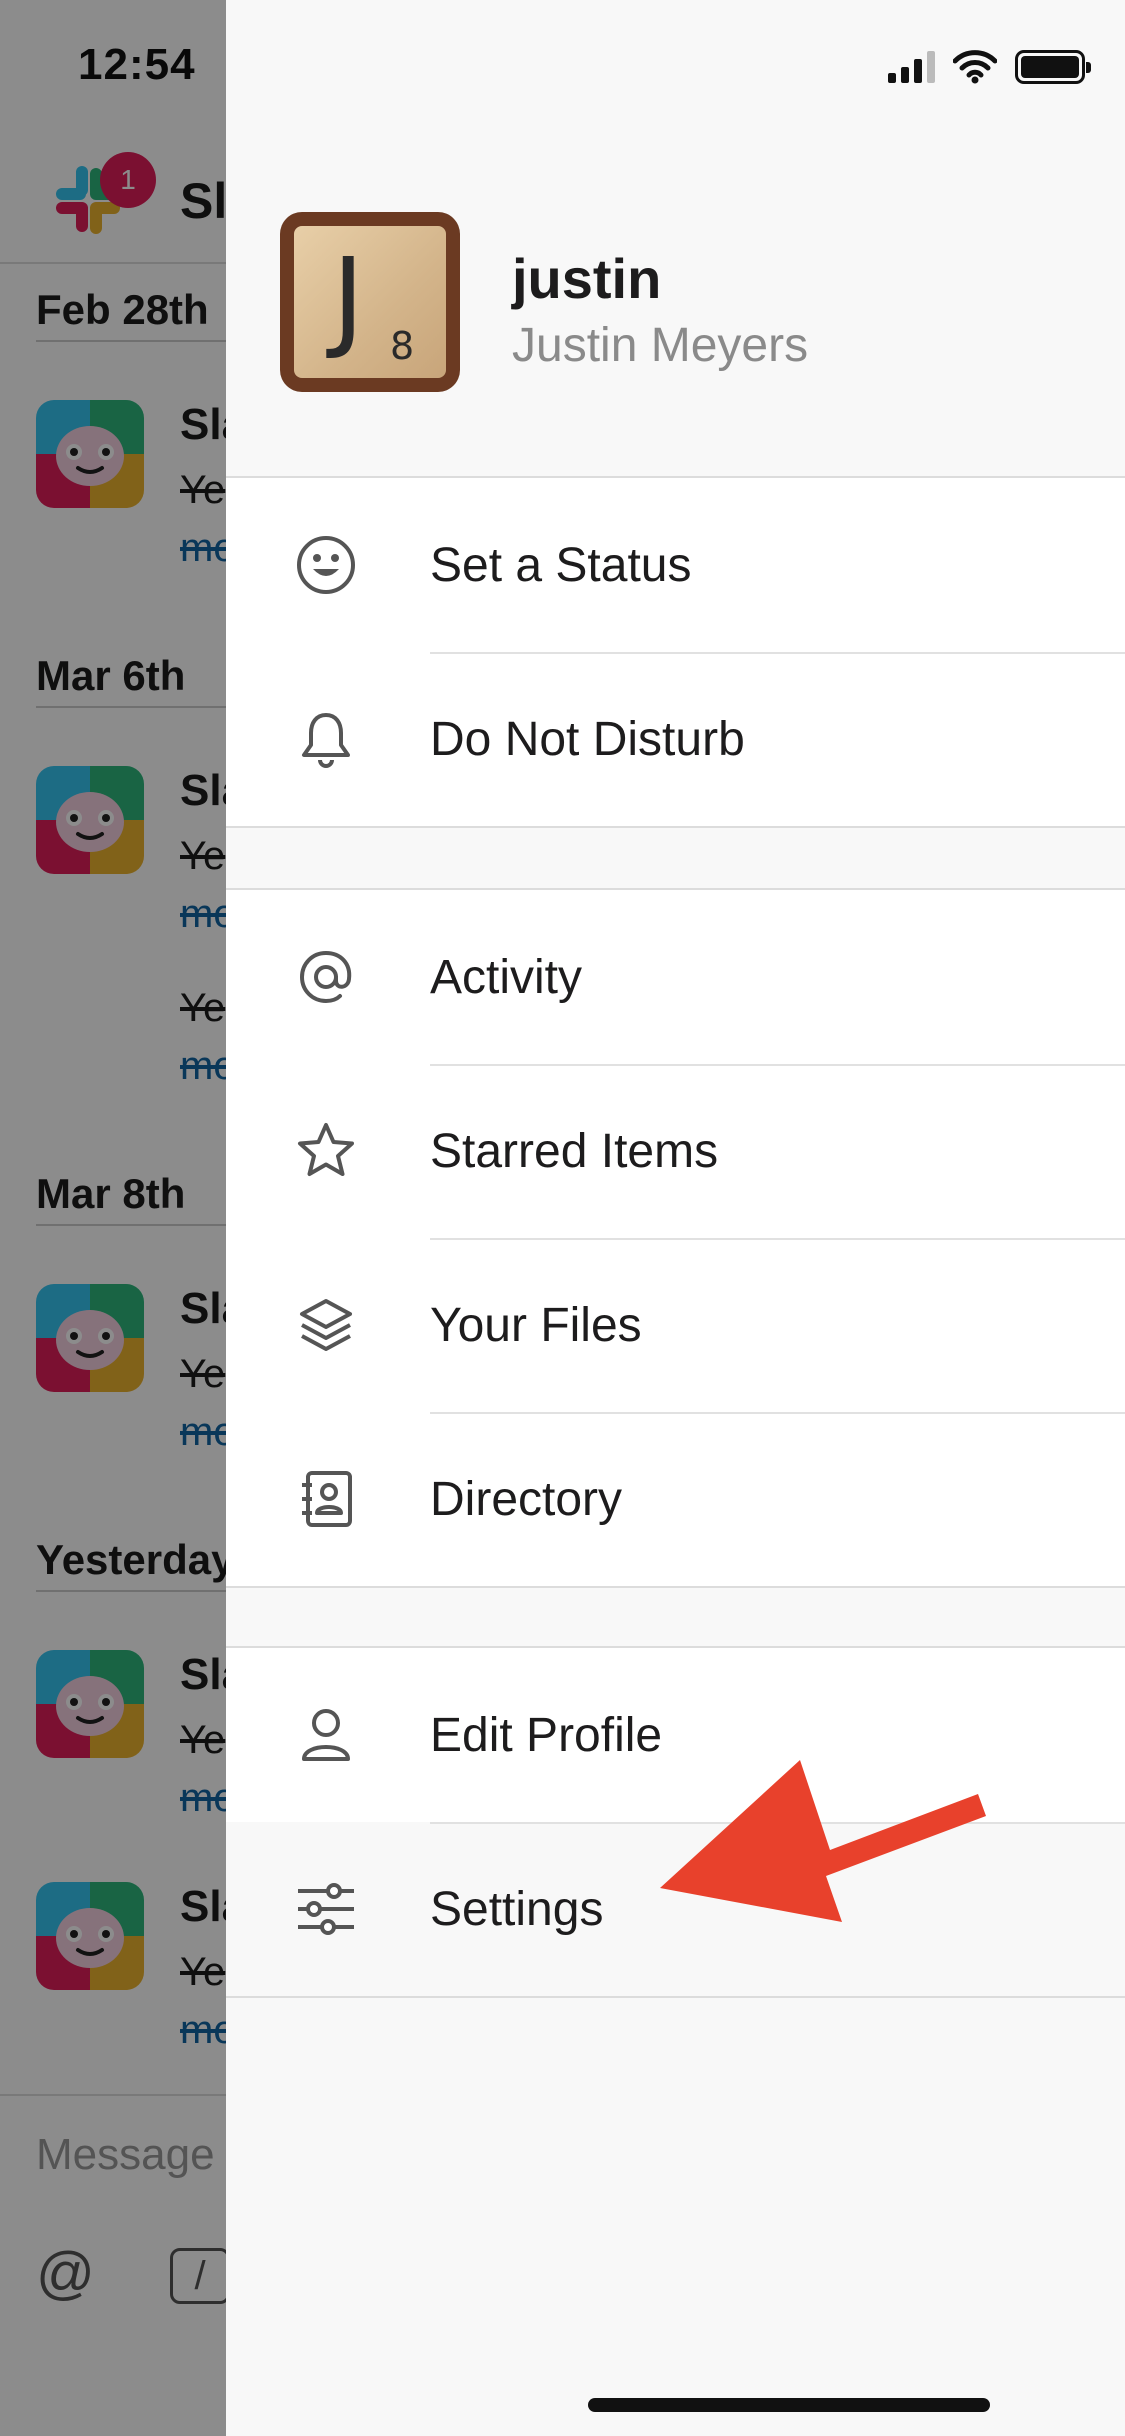 This screenshot has height=2436, width=1125. Describe the element at coordinates (326, 1149) in the screenshot. I see `star-icon` at that location.